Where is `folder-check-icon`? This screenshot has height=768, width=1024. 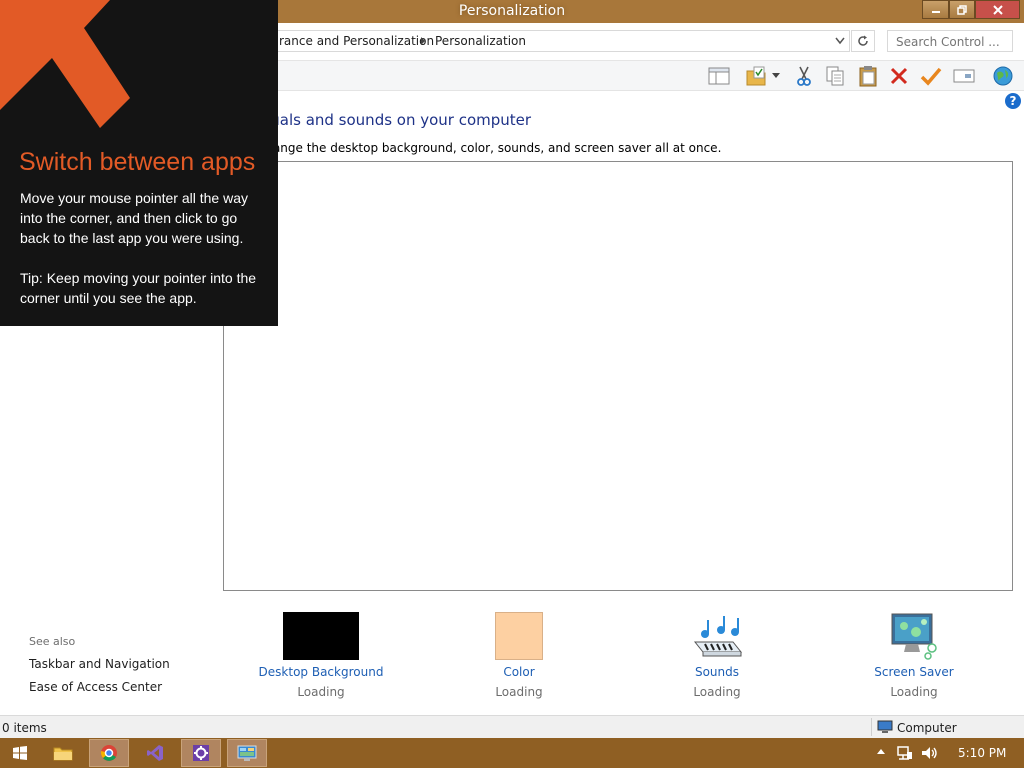 folder-check-icon is located at coordinates (756, 76).